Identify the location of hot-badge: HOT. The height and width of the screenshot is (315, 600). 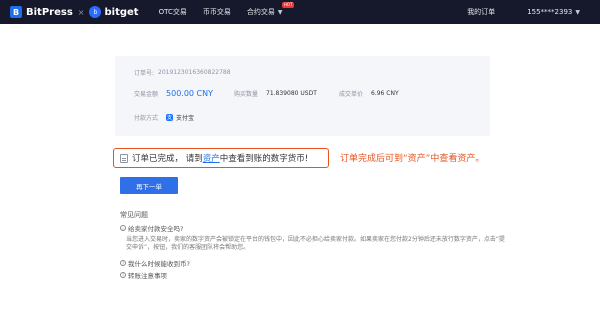
(288, 5).